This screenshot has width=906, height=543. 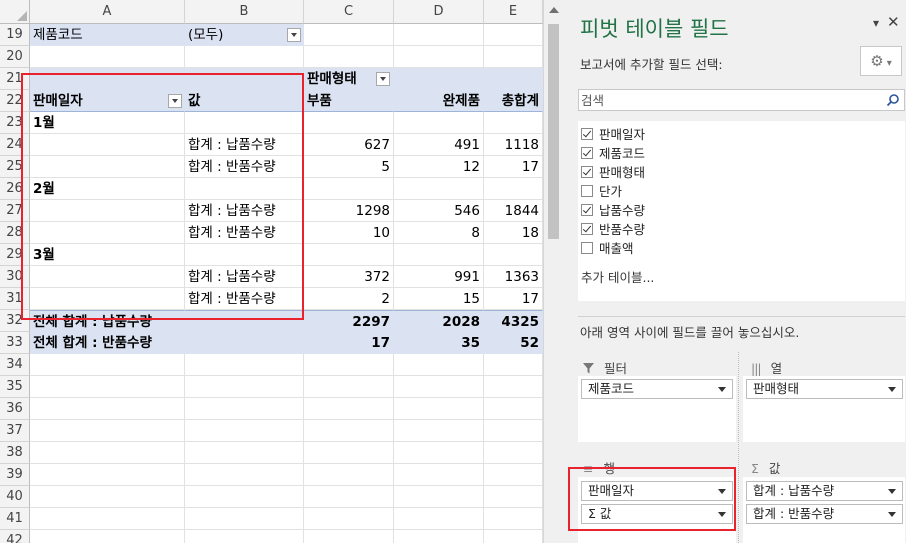 I want to click on filter-dropdown-icon, so click(x=294, y=35).